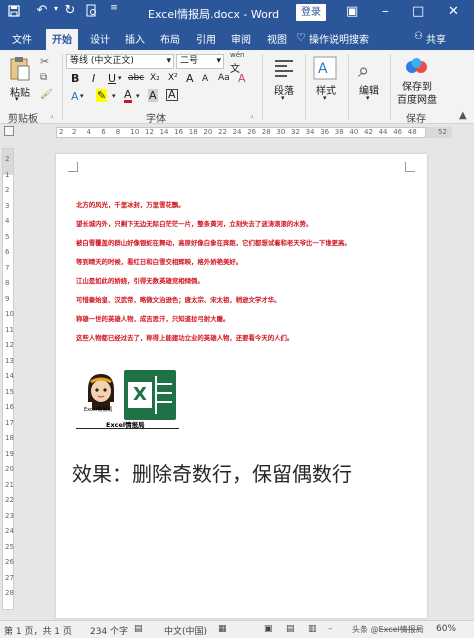 This screenshot has width=474, height=638. What do you see at coordinates (114, 96) in the screenshot?
I see `highlight-dropdown-icon: ▾` at bounding box center [114, 96].